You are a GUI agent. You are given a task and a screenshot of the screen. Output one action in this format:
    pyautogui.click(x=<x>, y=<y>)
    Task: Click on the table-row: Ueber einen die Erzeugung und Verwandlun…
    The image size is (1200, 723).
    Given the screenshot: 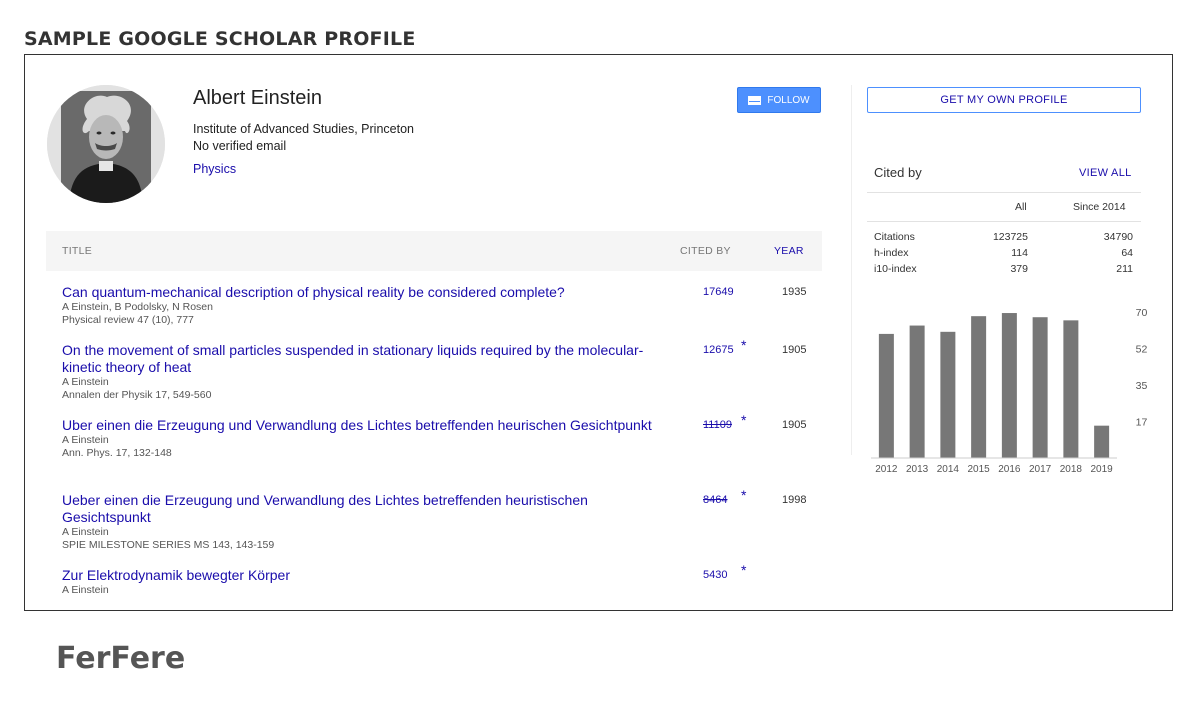 What is the action you would take?
    pyautogui.click(x=442, y=519)
    